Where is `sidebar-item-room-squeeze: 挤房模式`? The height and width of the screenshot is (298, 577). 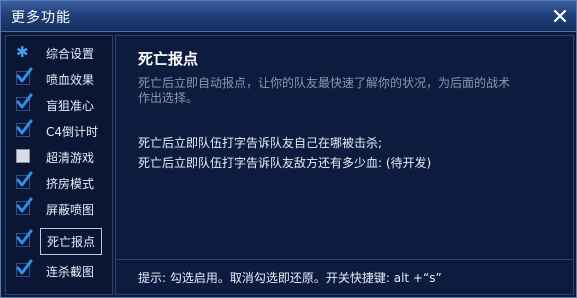
sidebar-item-room-squeeze: 挤房模式 is located at coordinates (59, 183).